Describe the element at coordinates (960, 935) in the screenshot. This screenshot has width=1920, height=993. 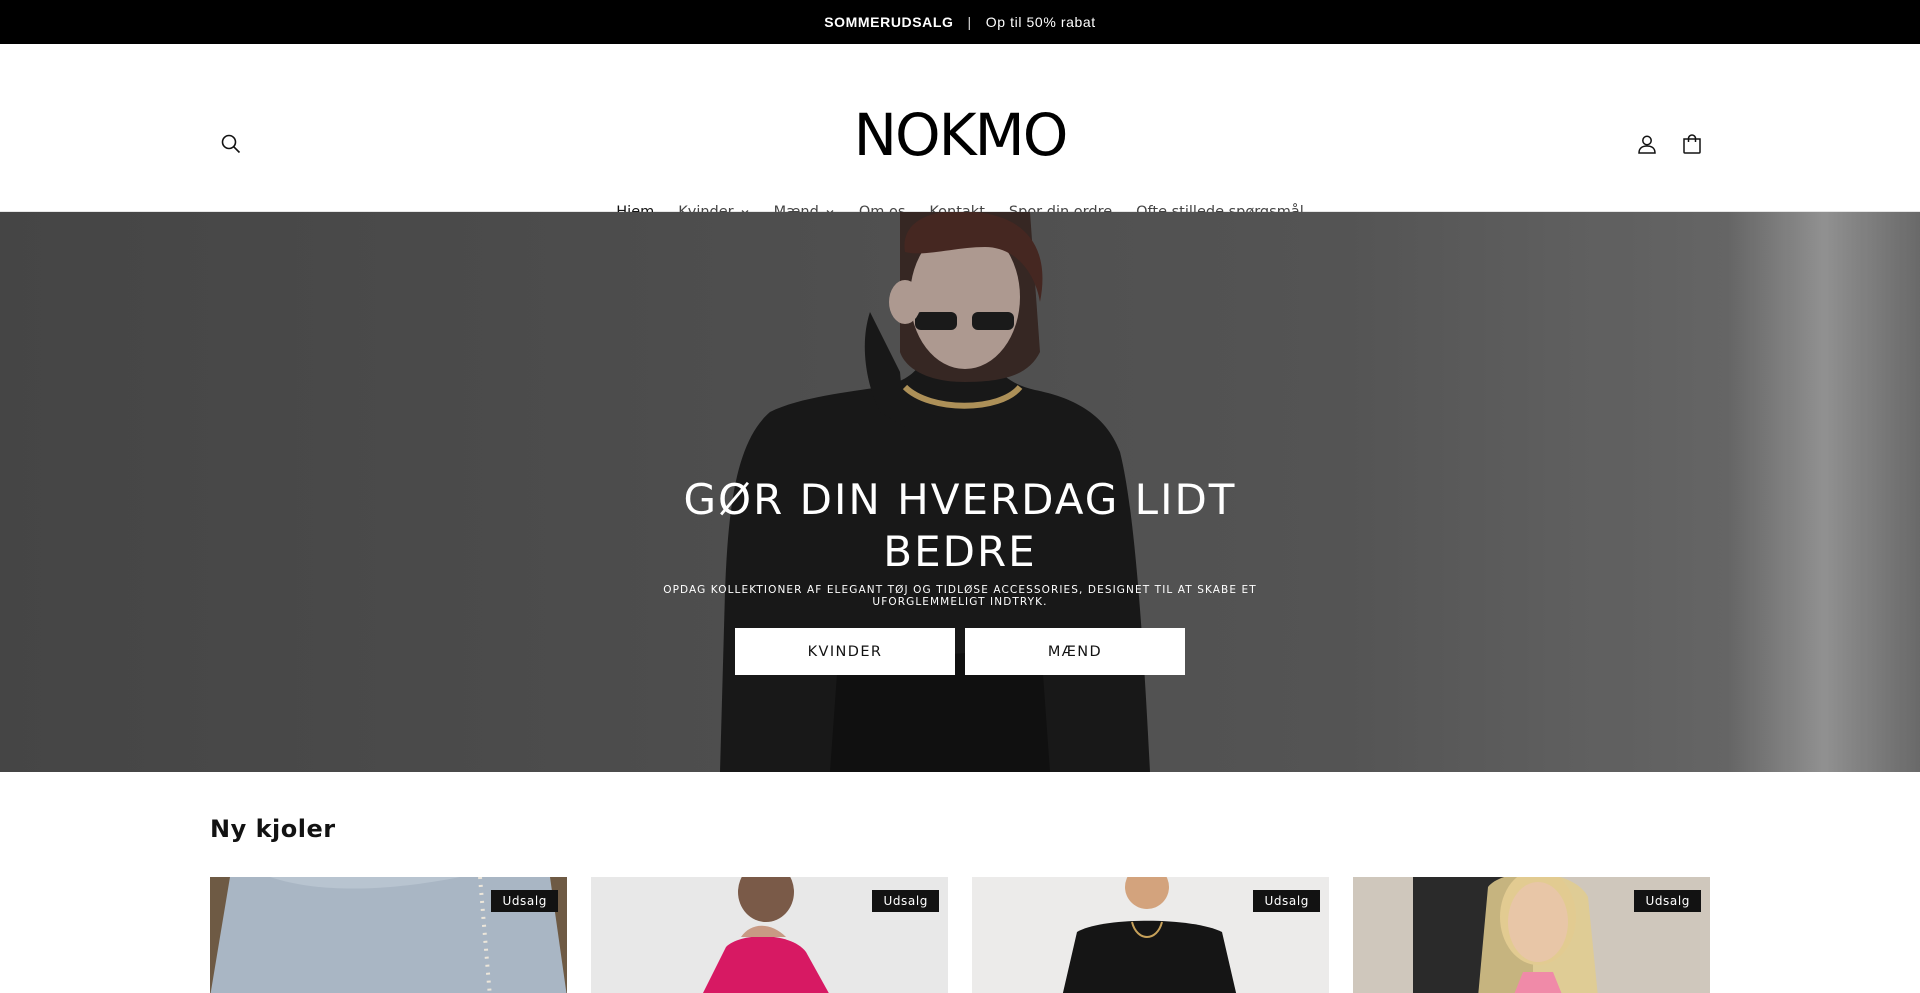
I see `product-grid: Udsalg Udsalg Udsalg Udsalg` at that location.